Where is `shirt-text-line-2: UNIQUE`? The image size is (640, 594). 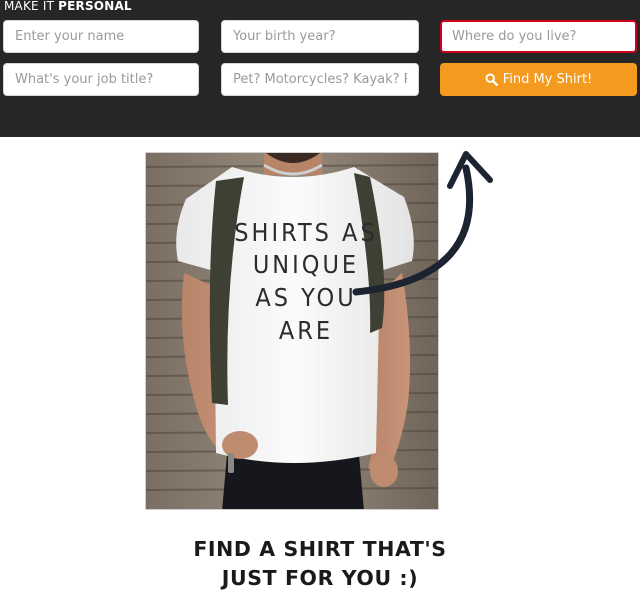 shirt-text-line-2: UNIQUE is located at coordinates (306, 264).